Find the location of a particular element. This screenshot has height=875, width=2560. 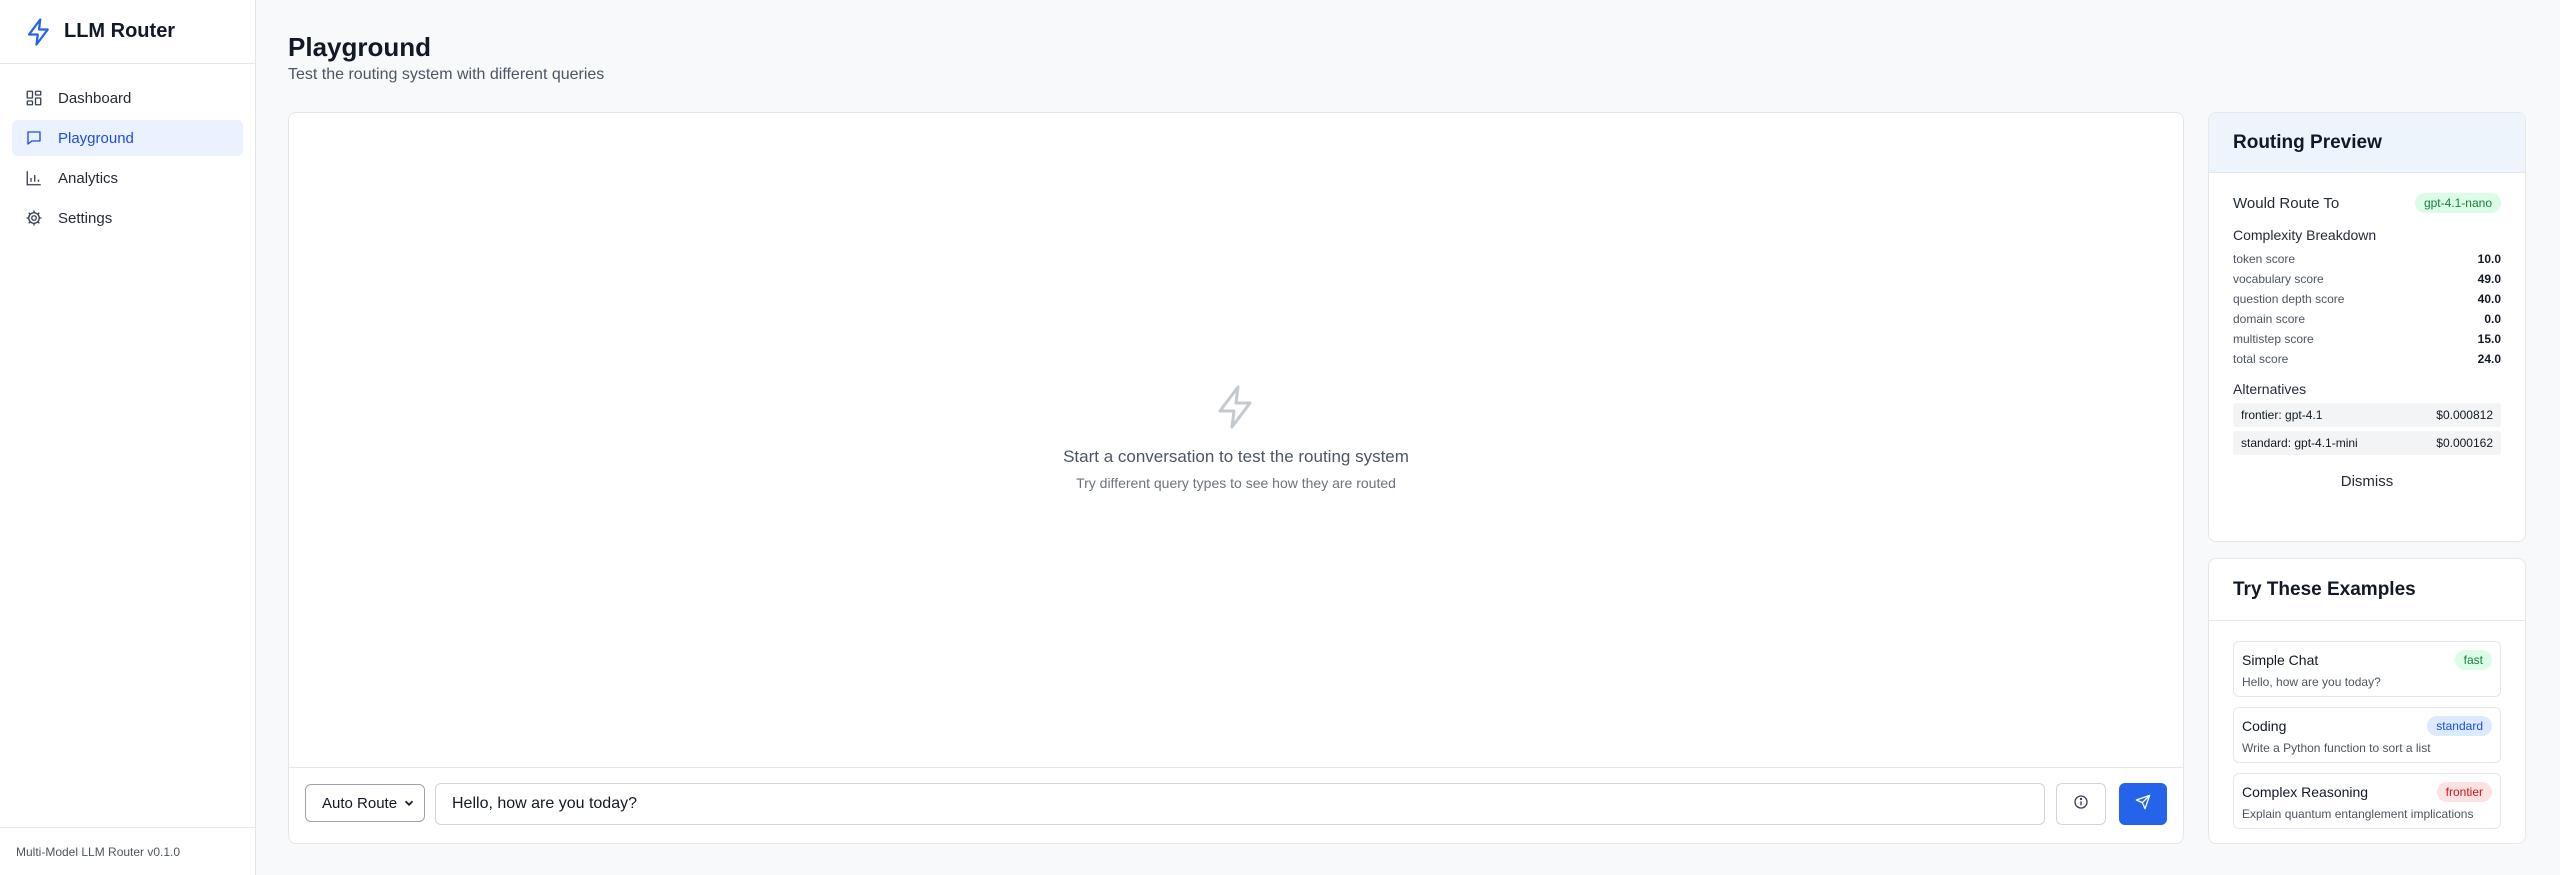

route-mode-select: Auto Route is located at coordinates (365, 803).